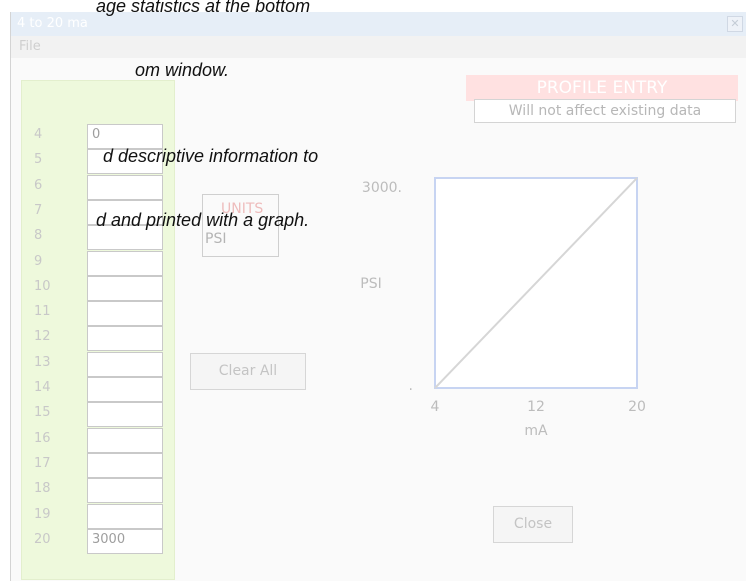 This screenshot has height=581, width=746. I want to click on row-label: 5, so click(38, 160).